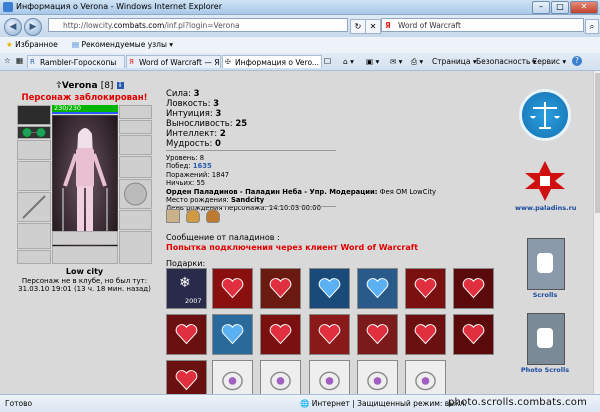 The width and height of the screenshot is (600, 412). What do you see at coordinates (122, 44) in the screenshot?
I see `recommended-sites-button: ▤ Рекомендуемые узлы ▾` at bounding box center [122, 44].